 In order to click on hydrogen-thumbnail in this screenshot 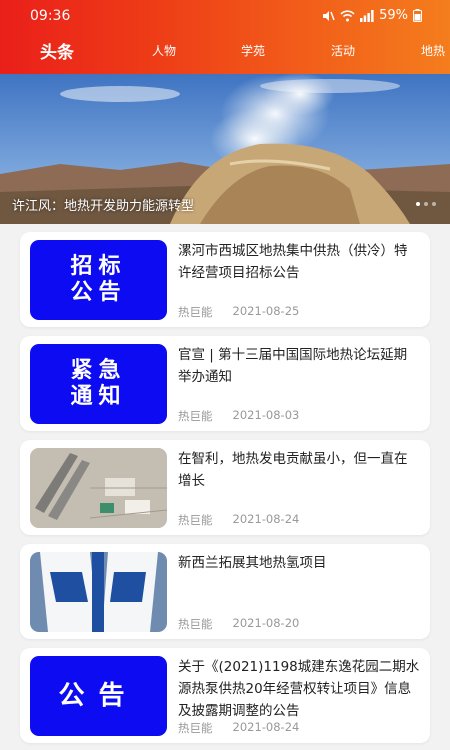, I will do `click(98, 592)`.